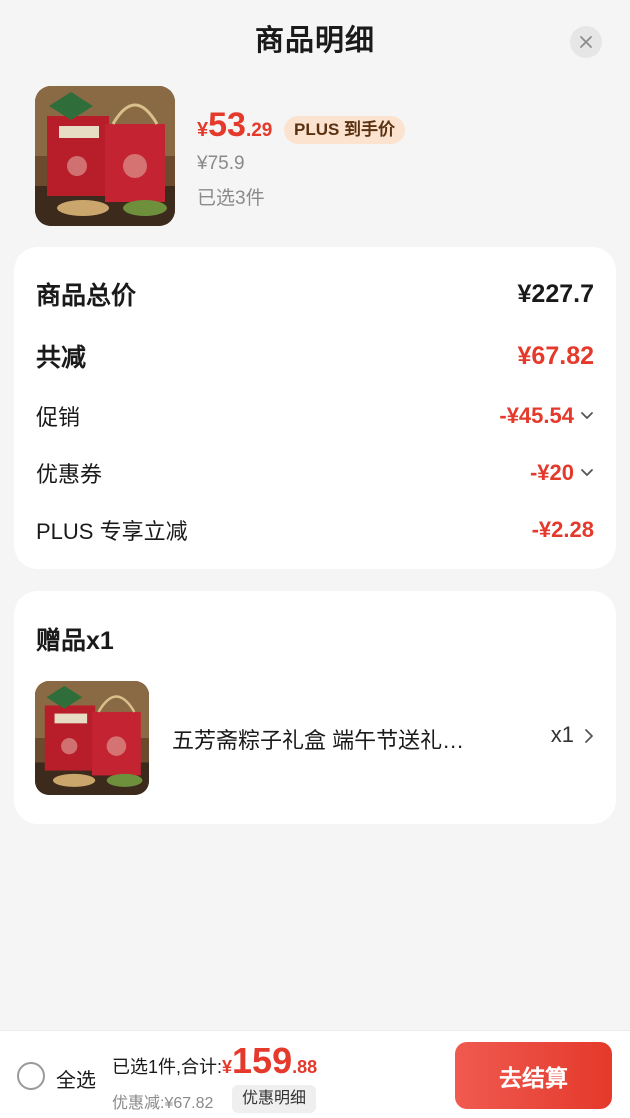 The height and width of the screenshot is (1118, 630). What do you see at coordinates (345, 130) in the screenshot?
I see `plus-price-badge: PLUS 到手价` at bounding box center [345, 130].